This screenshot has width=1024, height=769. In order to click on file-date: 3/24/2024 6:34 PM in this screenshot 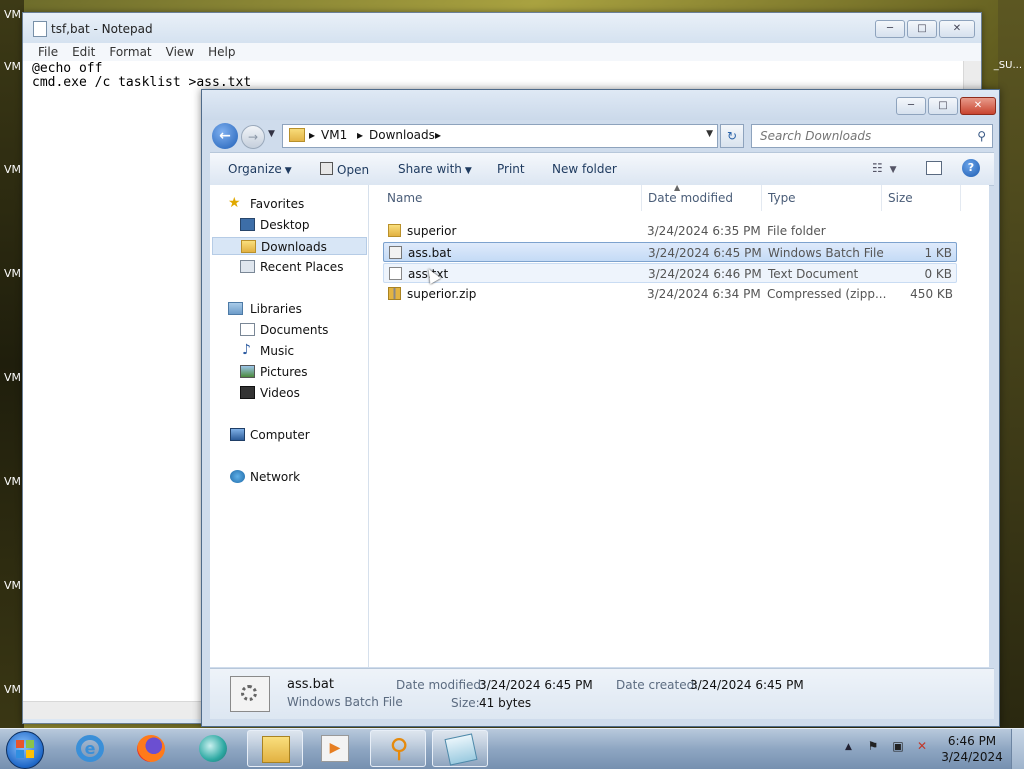, I will do `click(704, 294)`.